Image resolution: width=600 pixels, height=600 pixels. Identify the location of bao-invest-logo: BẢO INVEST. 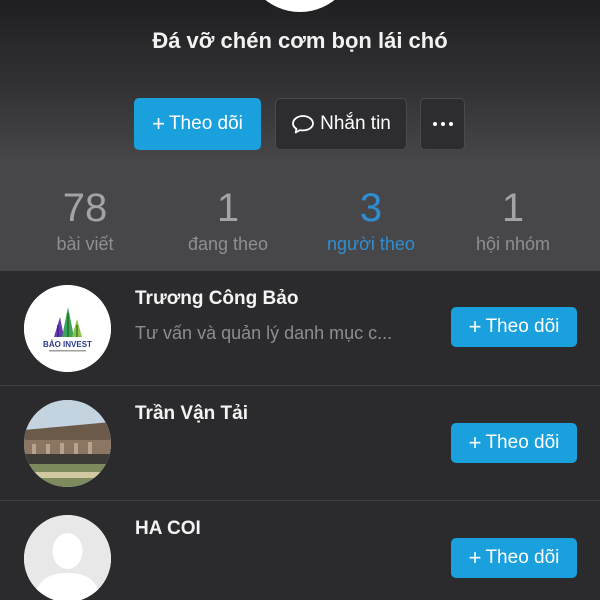
(67, 328).